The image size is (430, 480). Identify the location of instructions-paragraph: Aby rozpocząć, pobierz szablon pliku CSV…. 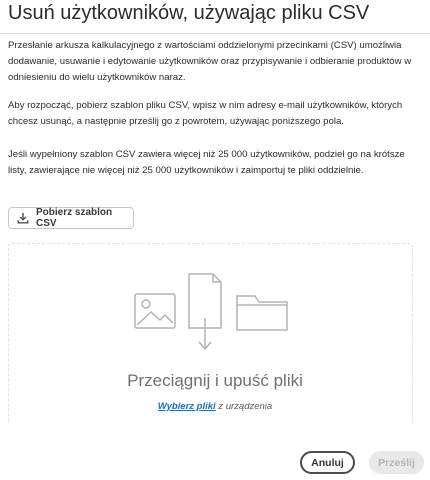
(205, 113).